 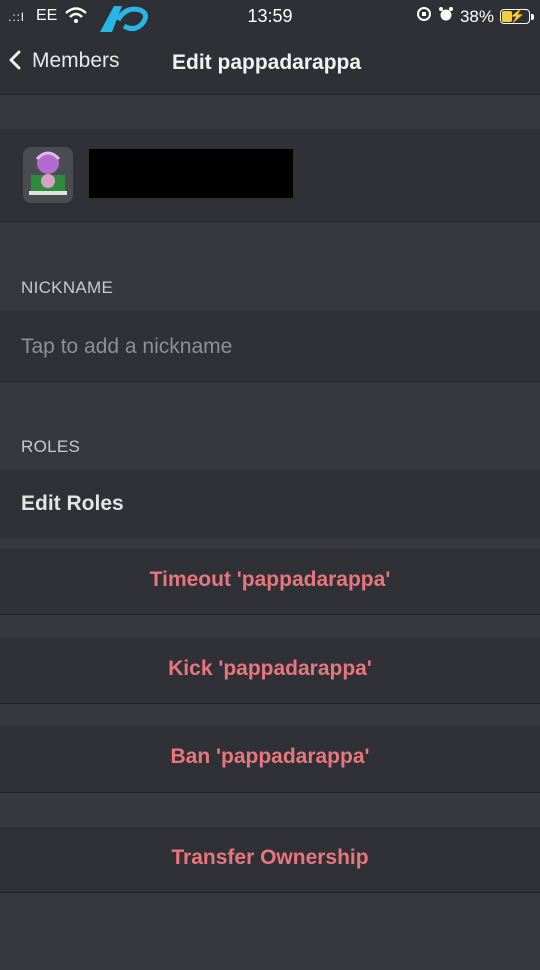 What do you see at coordinates (72, 503) in the screenshot?
I see `edit-roles-label: Edit Roles` at bounding box center [72, 503].